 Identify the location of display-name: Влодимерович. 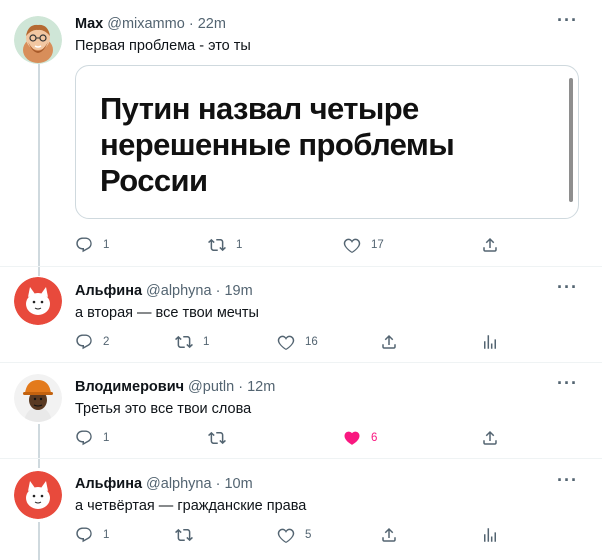
(129, 387).